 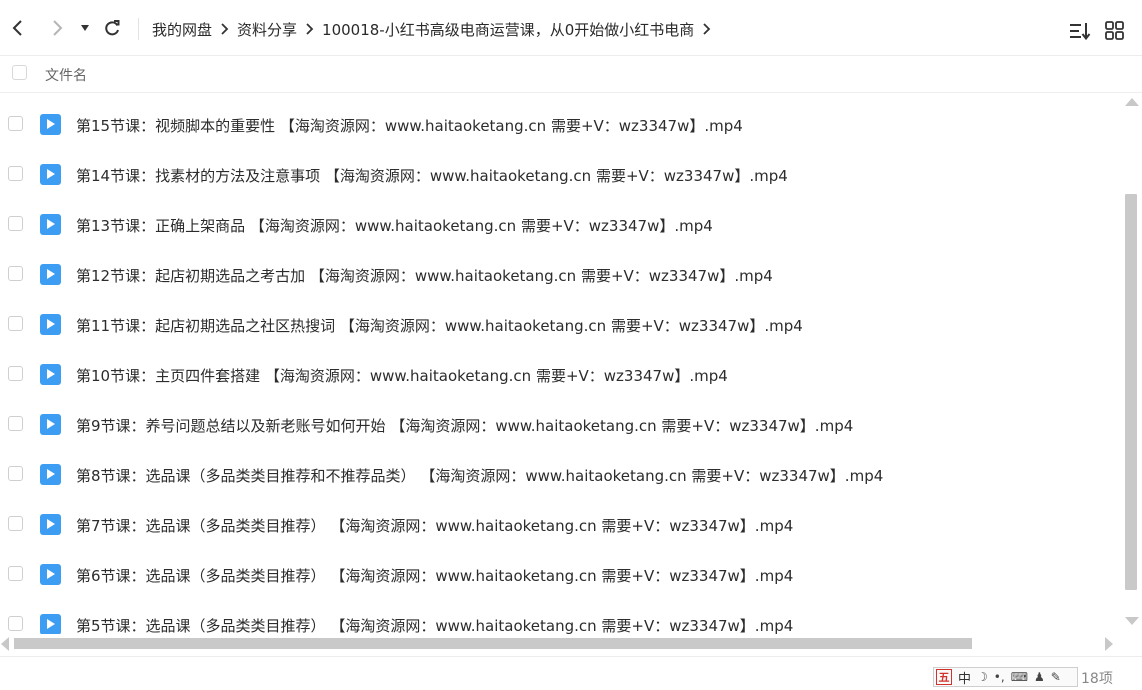 I want to click on grid-view-icon, so click(x=1114, y=30).